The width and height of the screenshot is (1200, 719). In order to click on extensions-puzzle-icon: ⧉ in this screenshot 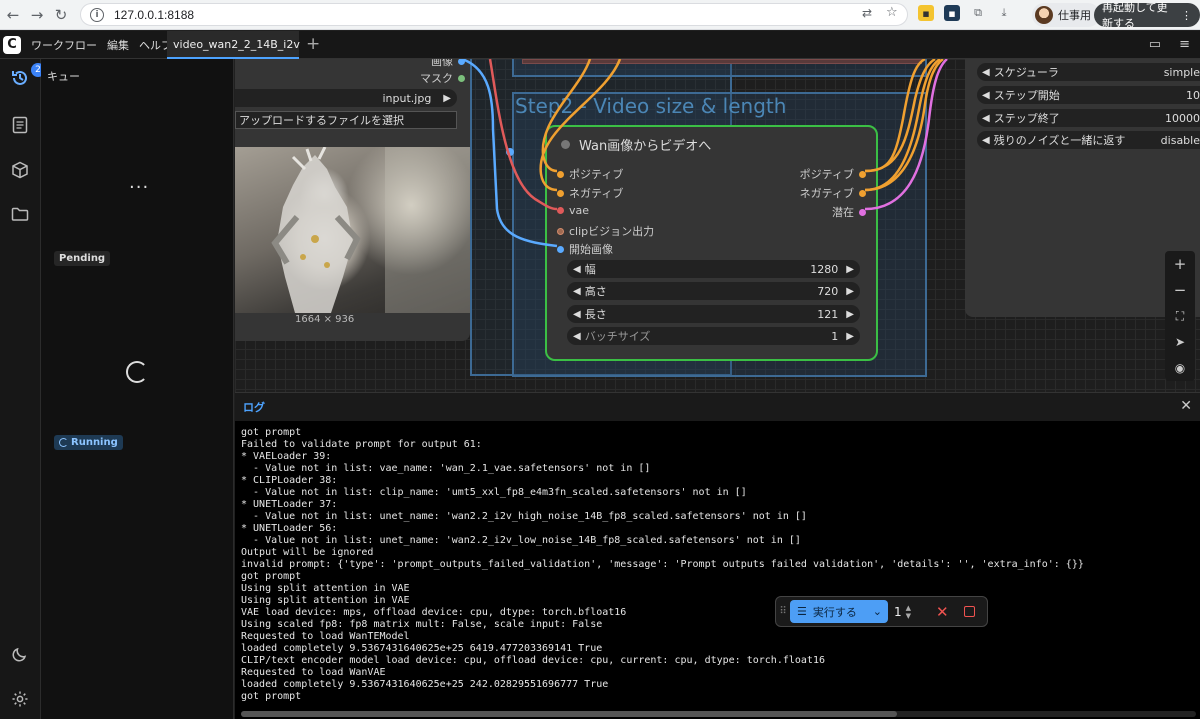, I will do `click(978, 13)`.